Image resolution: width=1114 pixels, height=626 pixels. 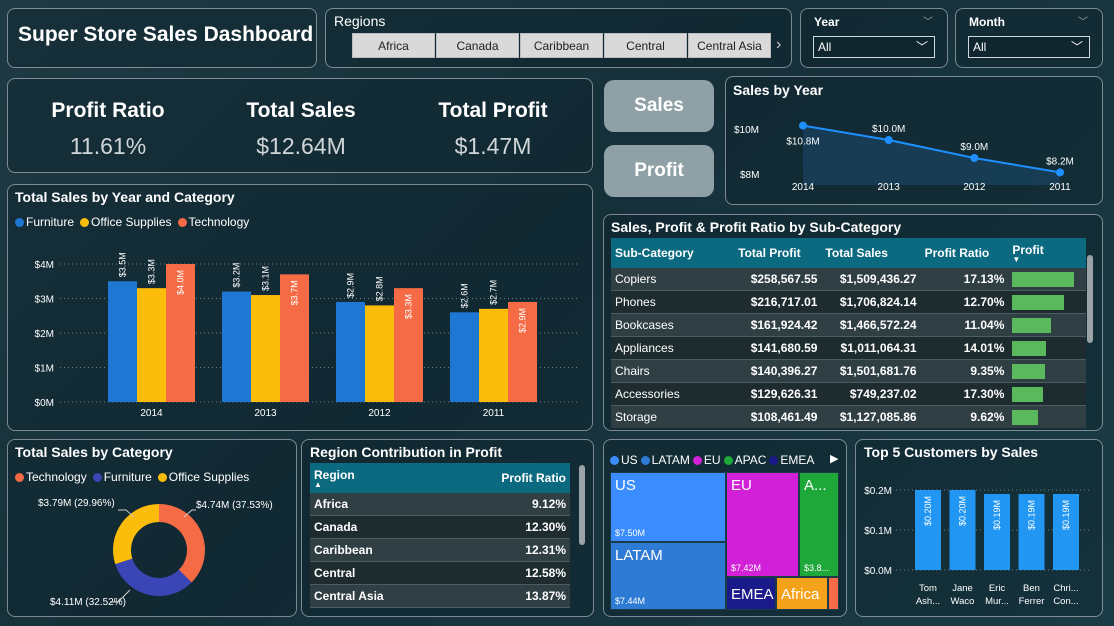 I want to click on year-dropdown: All ﹀, so click(x=874, y=47).